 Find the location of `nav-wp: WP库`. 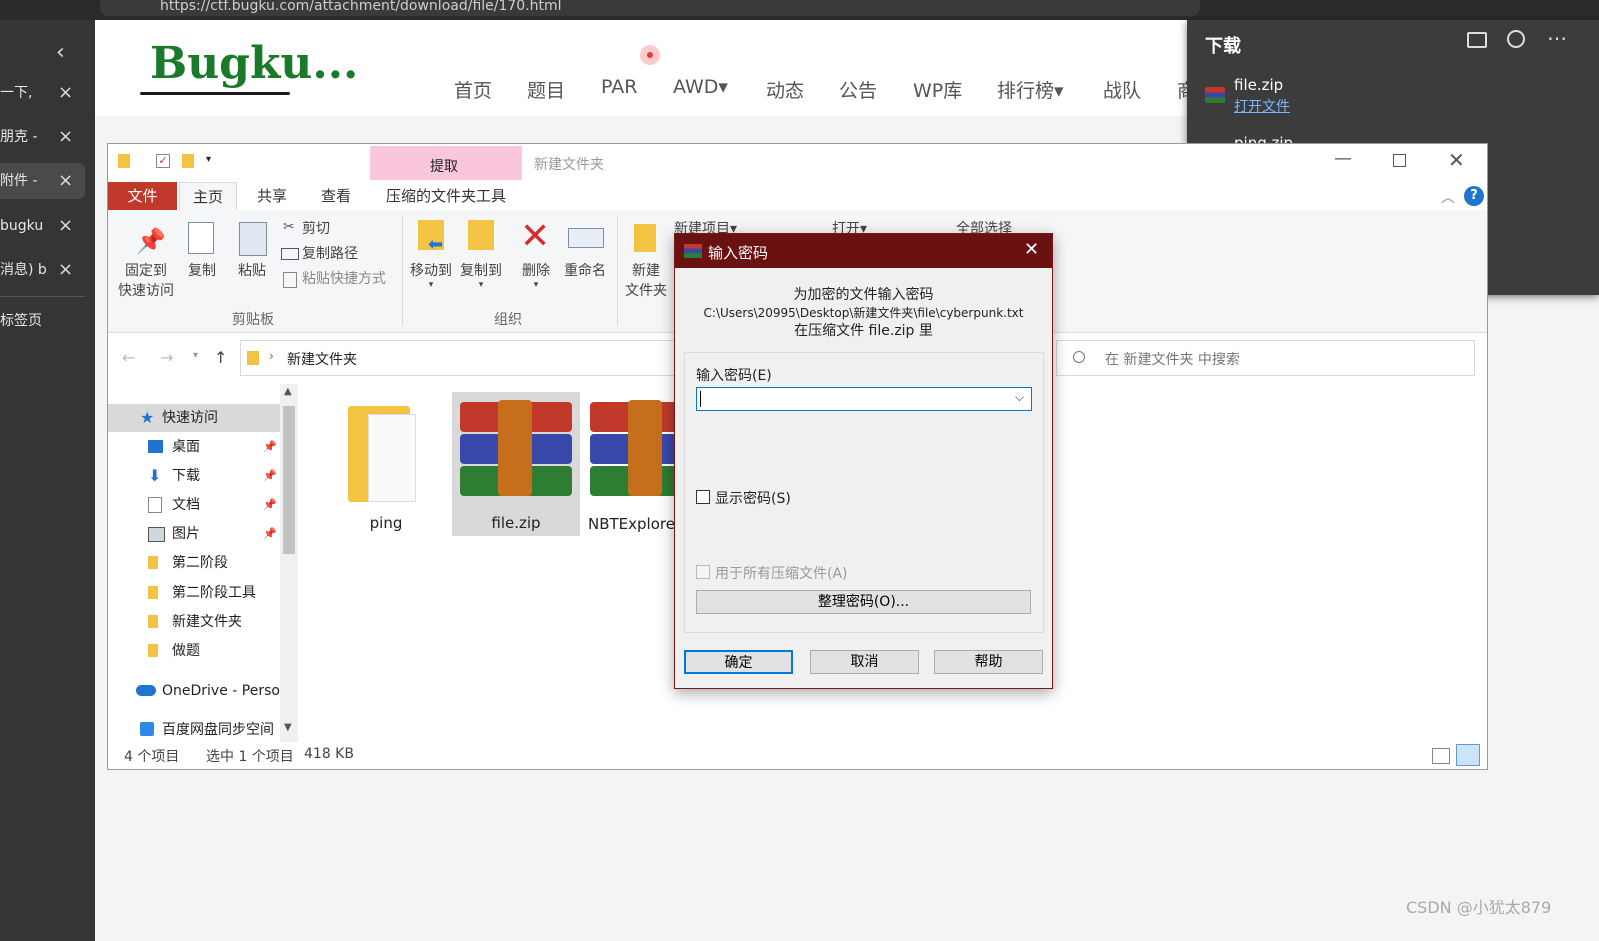

nav-wp: WP库 is located at coordinates (937, 89).